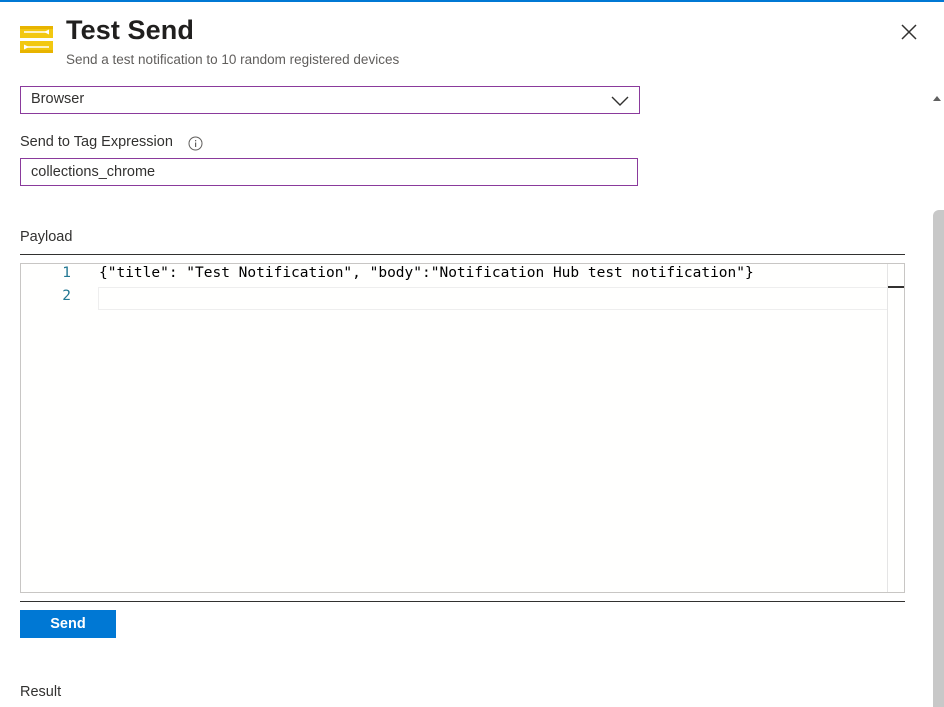 This screenshot has height=707, width=944. Describe the element at coordinates (329, 172) in the screenshot. I see `tag-expression-input` at that location.